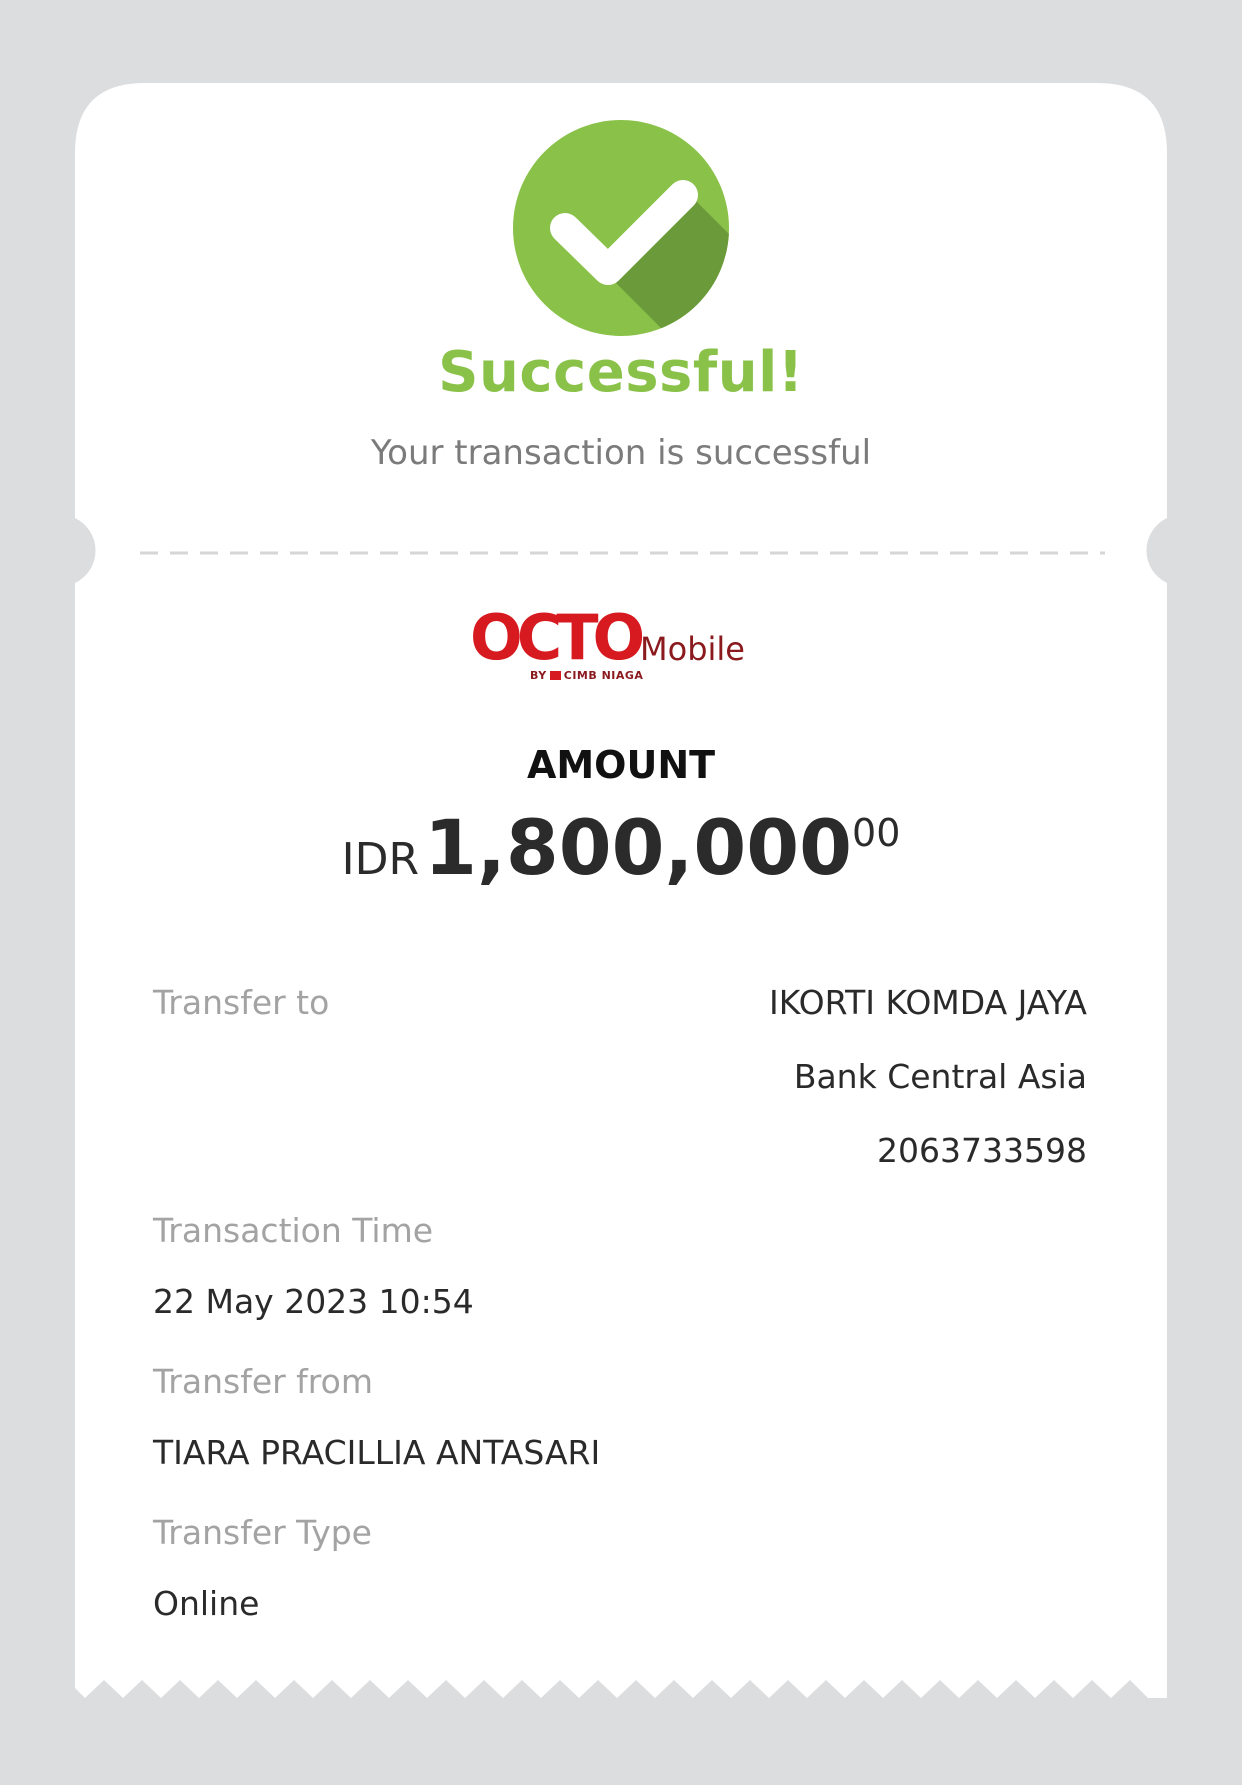  I want to click on octo-mobile-logo: OCTO Mobile BY CIMB NIAGA, so click(620, 646).